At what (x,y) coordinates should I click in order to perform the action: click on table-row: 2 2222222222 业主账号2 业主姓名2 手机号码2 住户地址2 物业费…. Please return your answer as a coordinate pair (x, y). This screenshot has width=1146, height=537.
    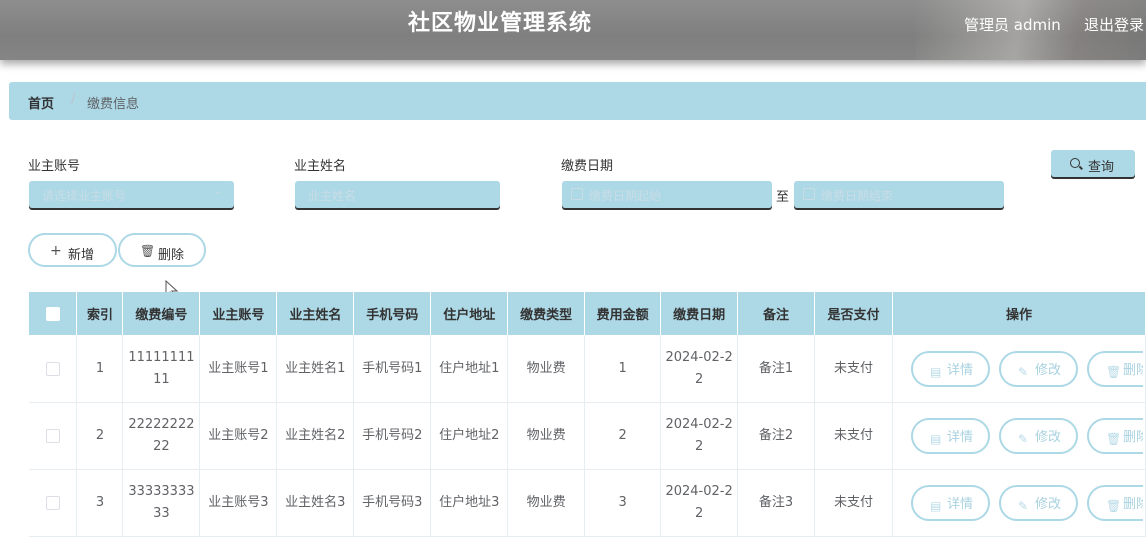
    Looking at the image, I should click on (587, 436).